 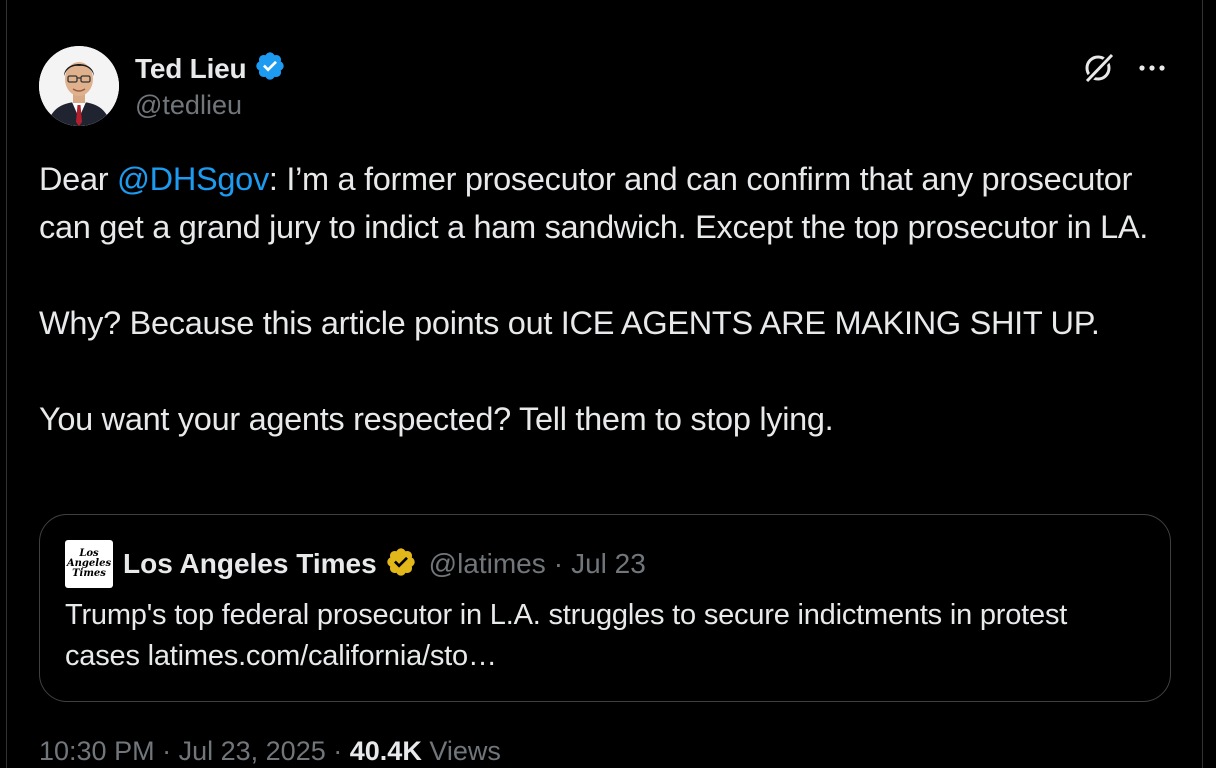 What do you see at coordinates (193, 179) in the screenshot?
I see `mention-link: @DHSgov` at bounding box center [193, 179].